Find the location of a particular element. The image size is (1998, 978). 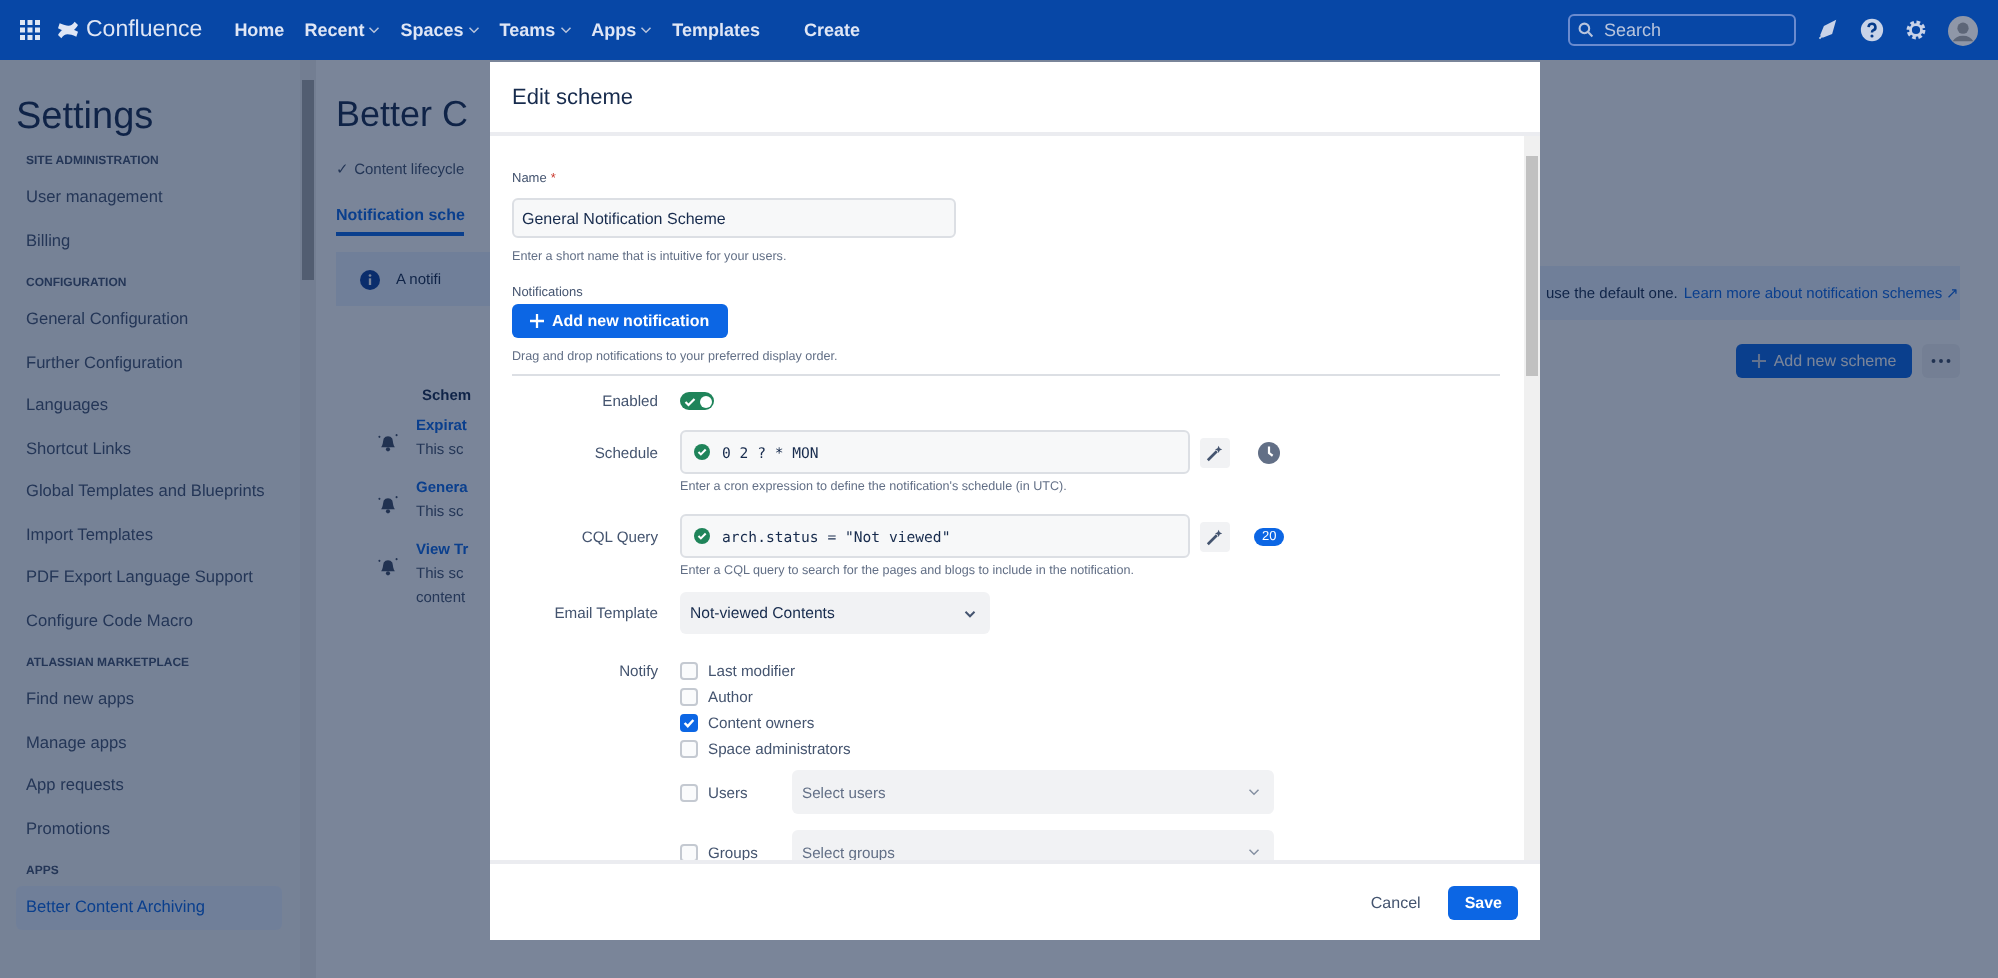

settings-icon is located at coordinates (1916, 30).